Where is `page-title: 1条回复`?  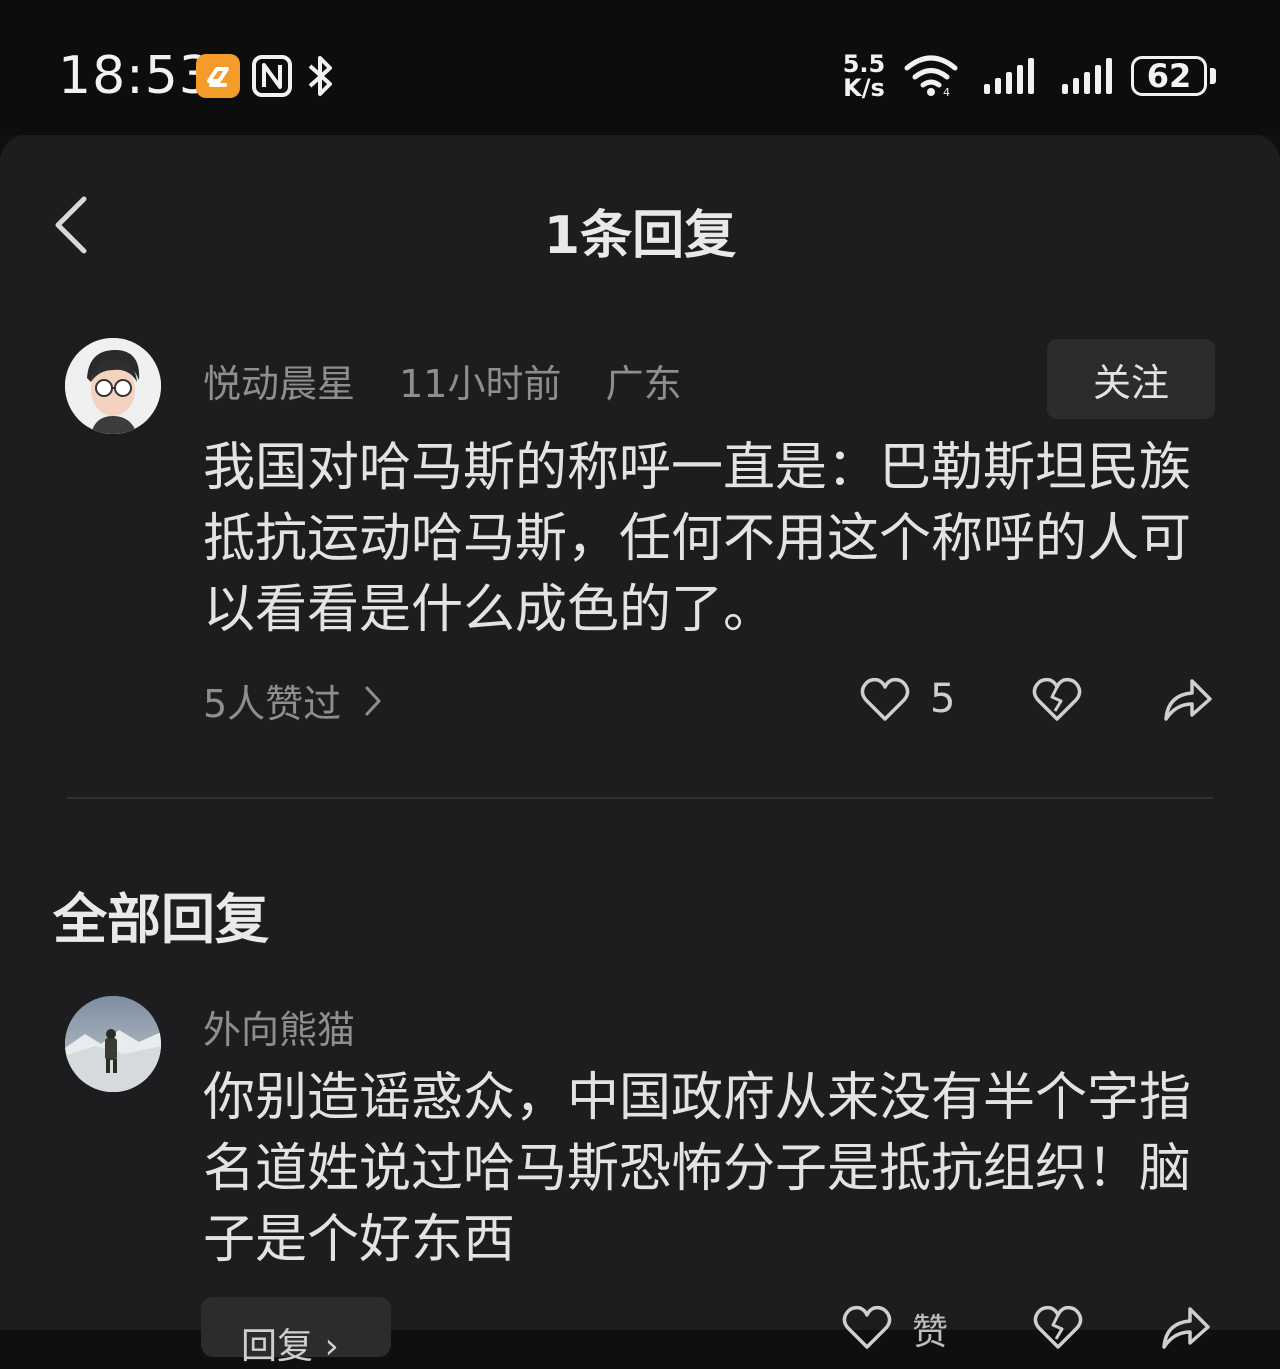 page-title: 1条回复 is located at coordinates (640, 236).